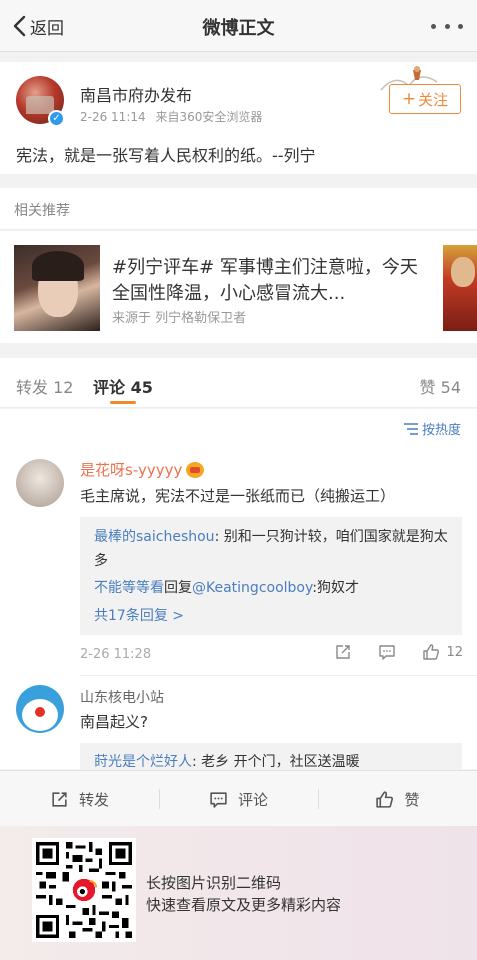  Describe the element at coordinates (244, 905) in the screenshot. I see `qr-caption-line2: 快速查看原文及更多精彩内容` at that location.